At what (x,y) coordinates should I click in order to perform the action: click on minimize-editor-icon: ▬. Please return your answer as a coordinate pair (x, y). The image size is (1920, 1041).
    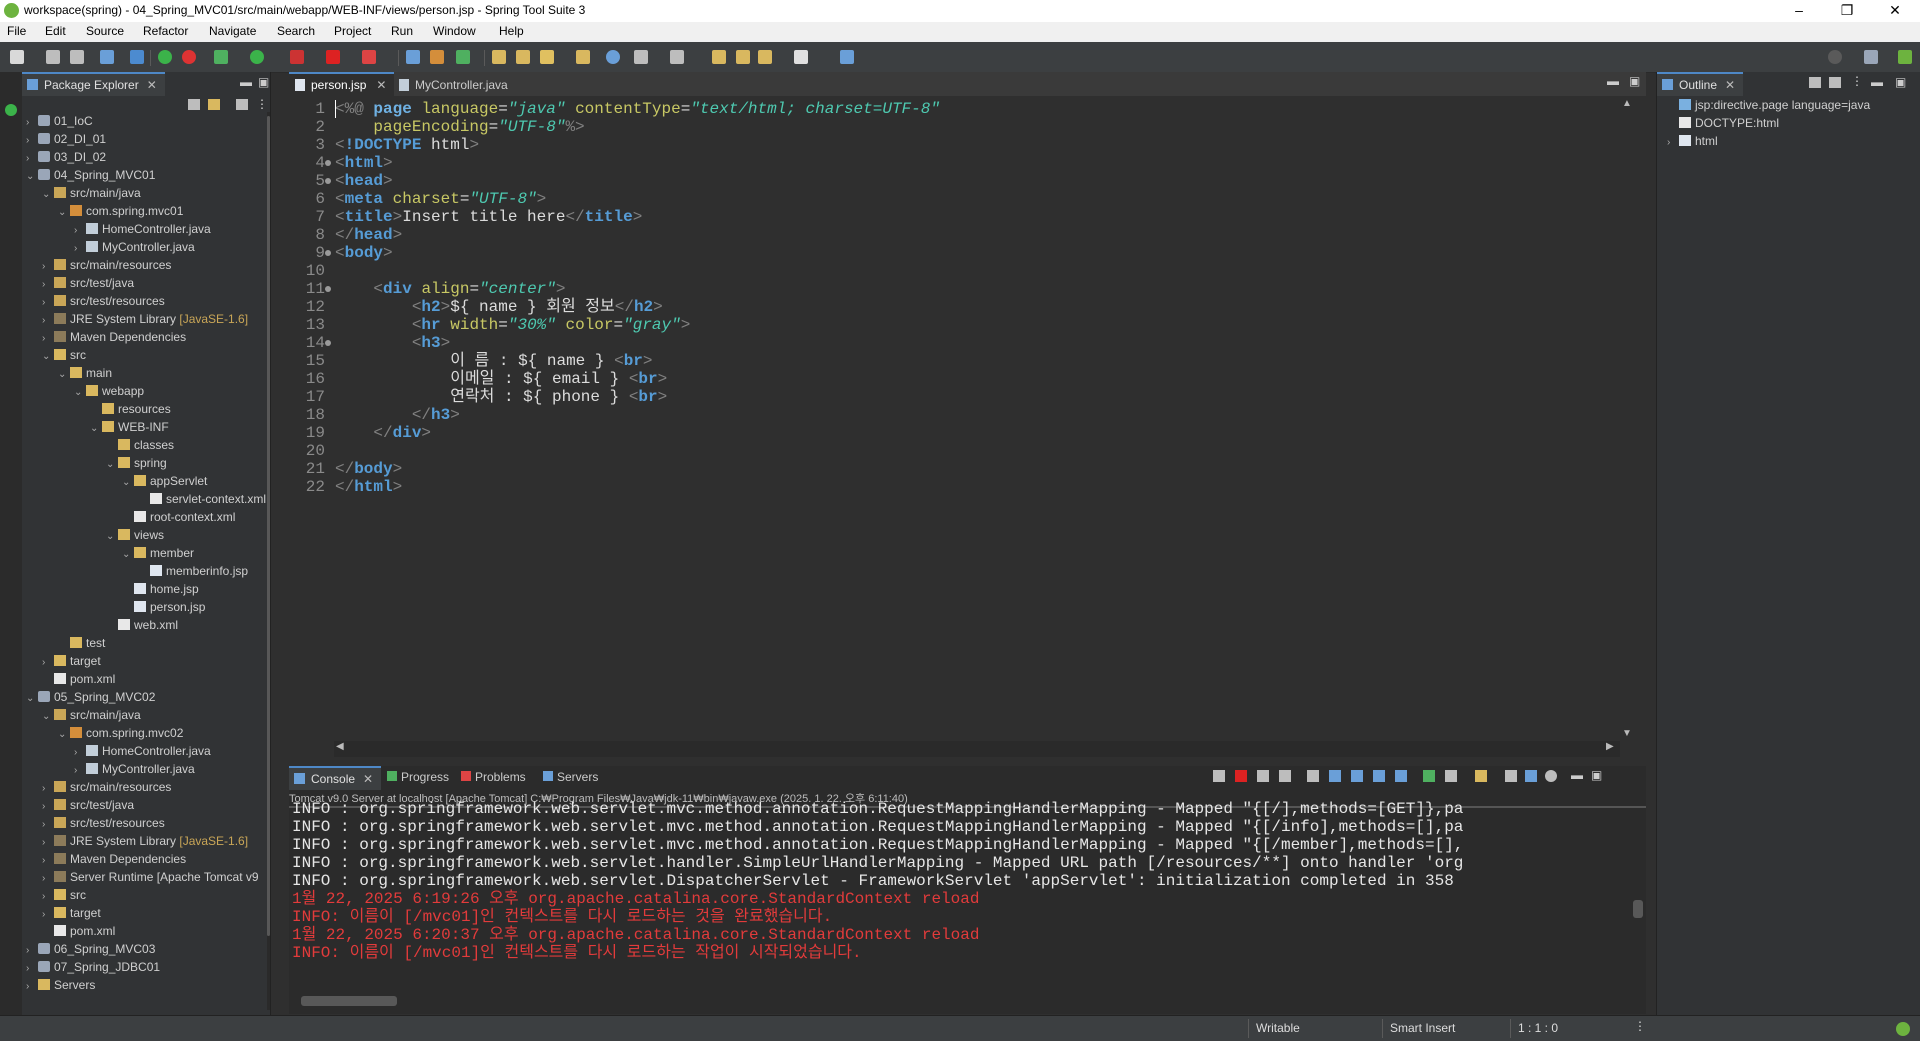
    Looking at the image, I should click on (1613, 81).